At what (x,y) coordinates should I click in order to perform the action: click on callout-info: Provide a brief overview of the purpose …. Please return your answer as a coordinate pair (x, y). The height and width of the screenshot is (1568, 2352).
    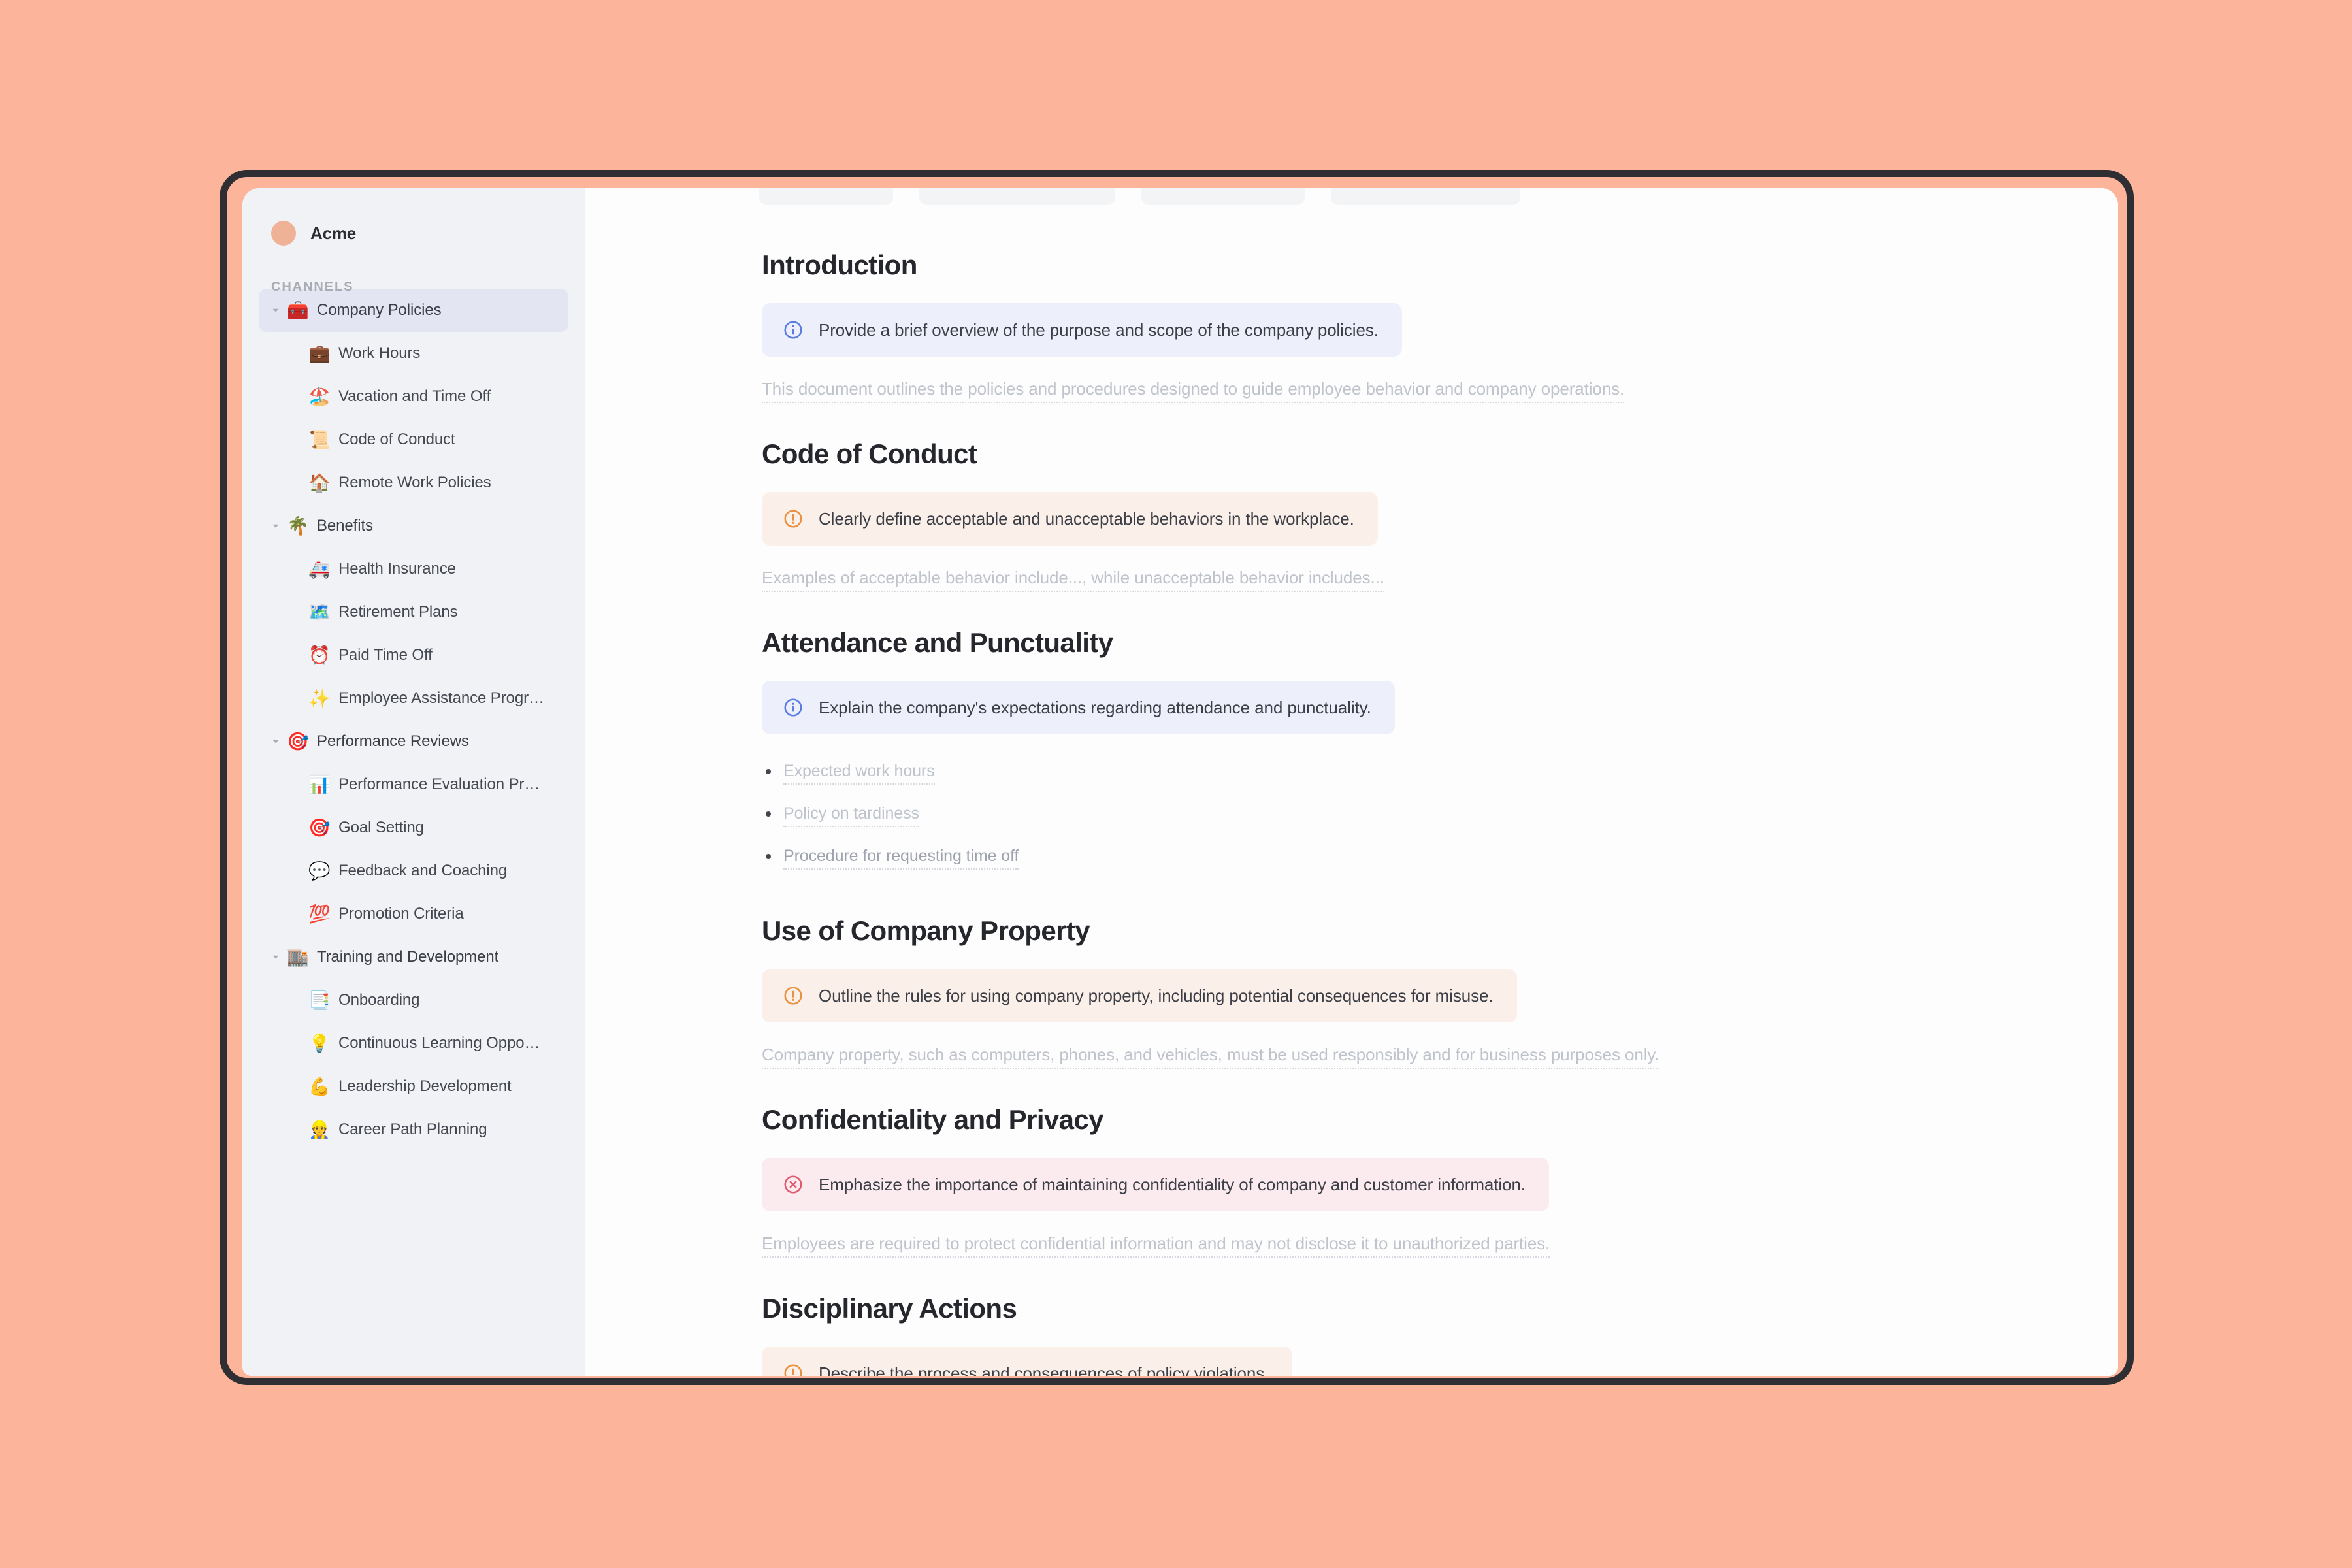
    Looking at the image, I should click on (1082, 330).